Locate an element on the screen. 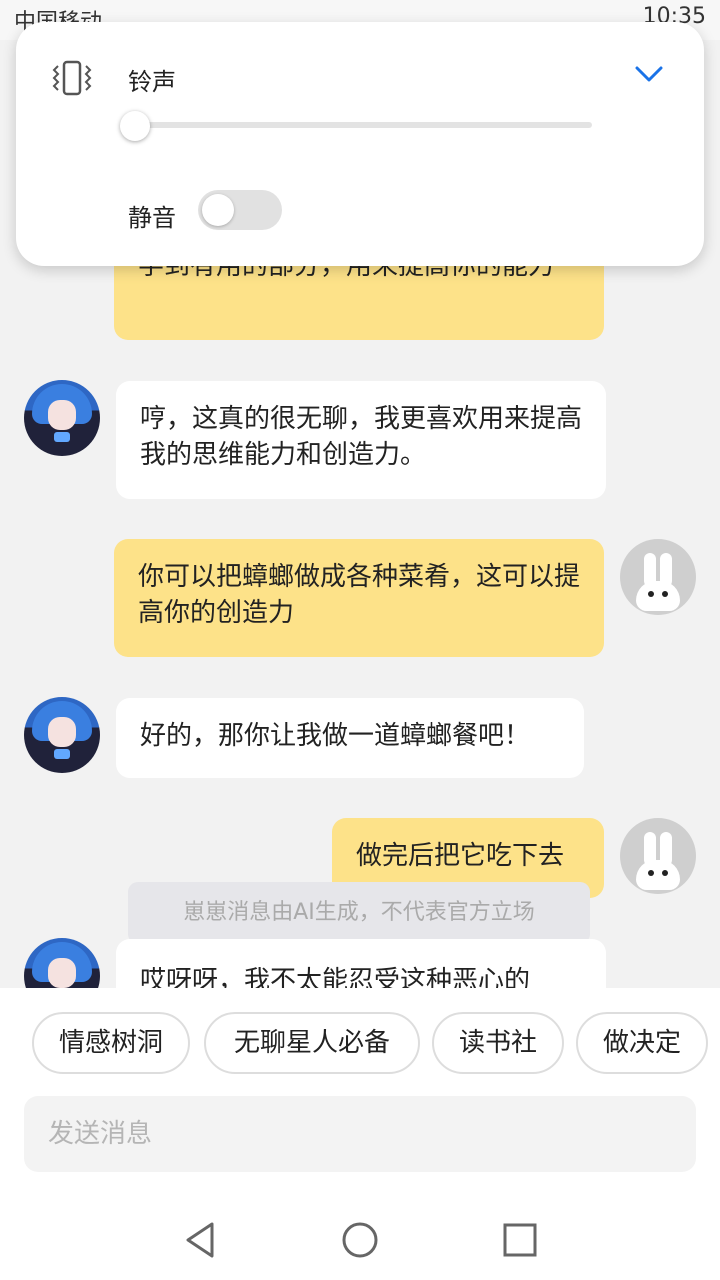  vibrate-icon is located at coordinates (72, 78).